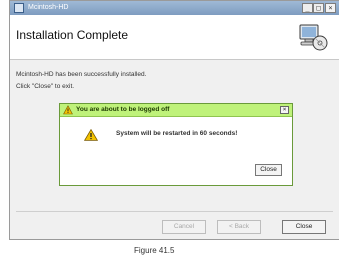  What do you see at coordinates (239, 227) in the screenshot?
I see `back-button: < Back` at bounding box center [239, 227].